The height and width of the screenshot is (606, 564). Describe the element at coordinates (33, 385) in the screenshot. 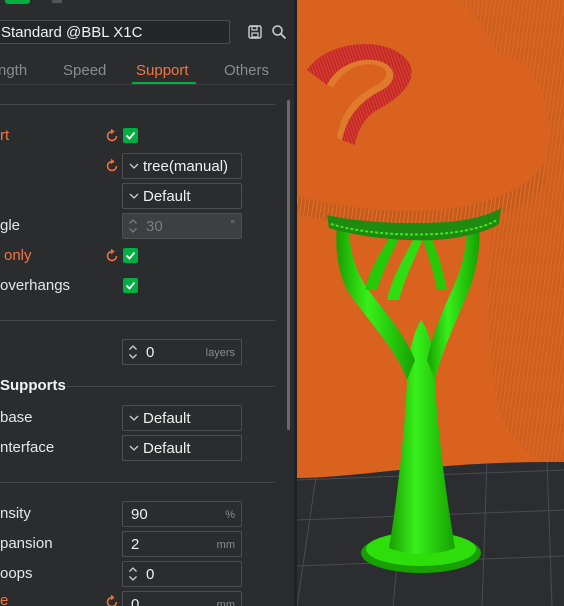

I see `supports-section-title: Supports` at that location.